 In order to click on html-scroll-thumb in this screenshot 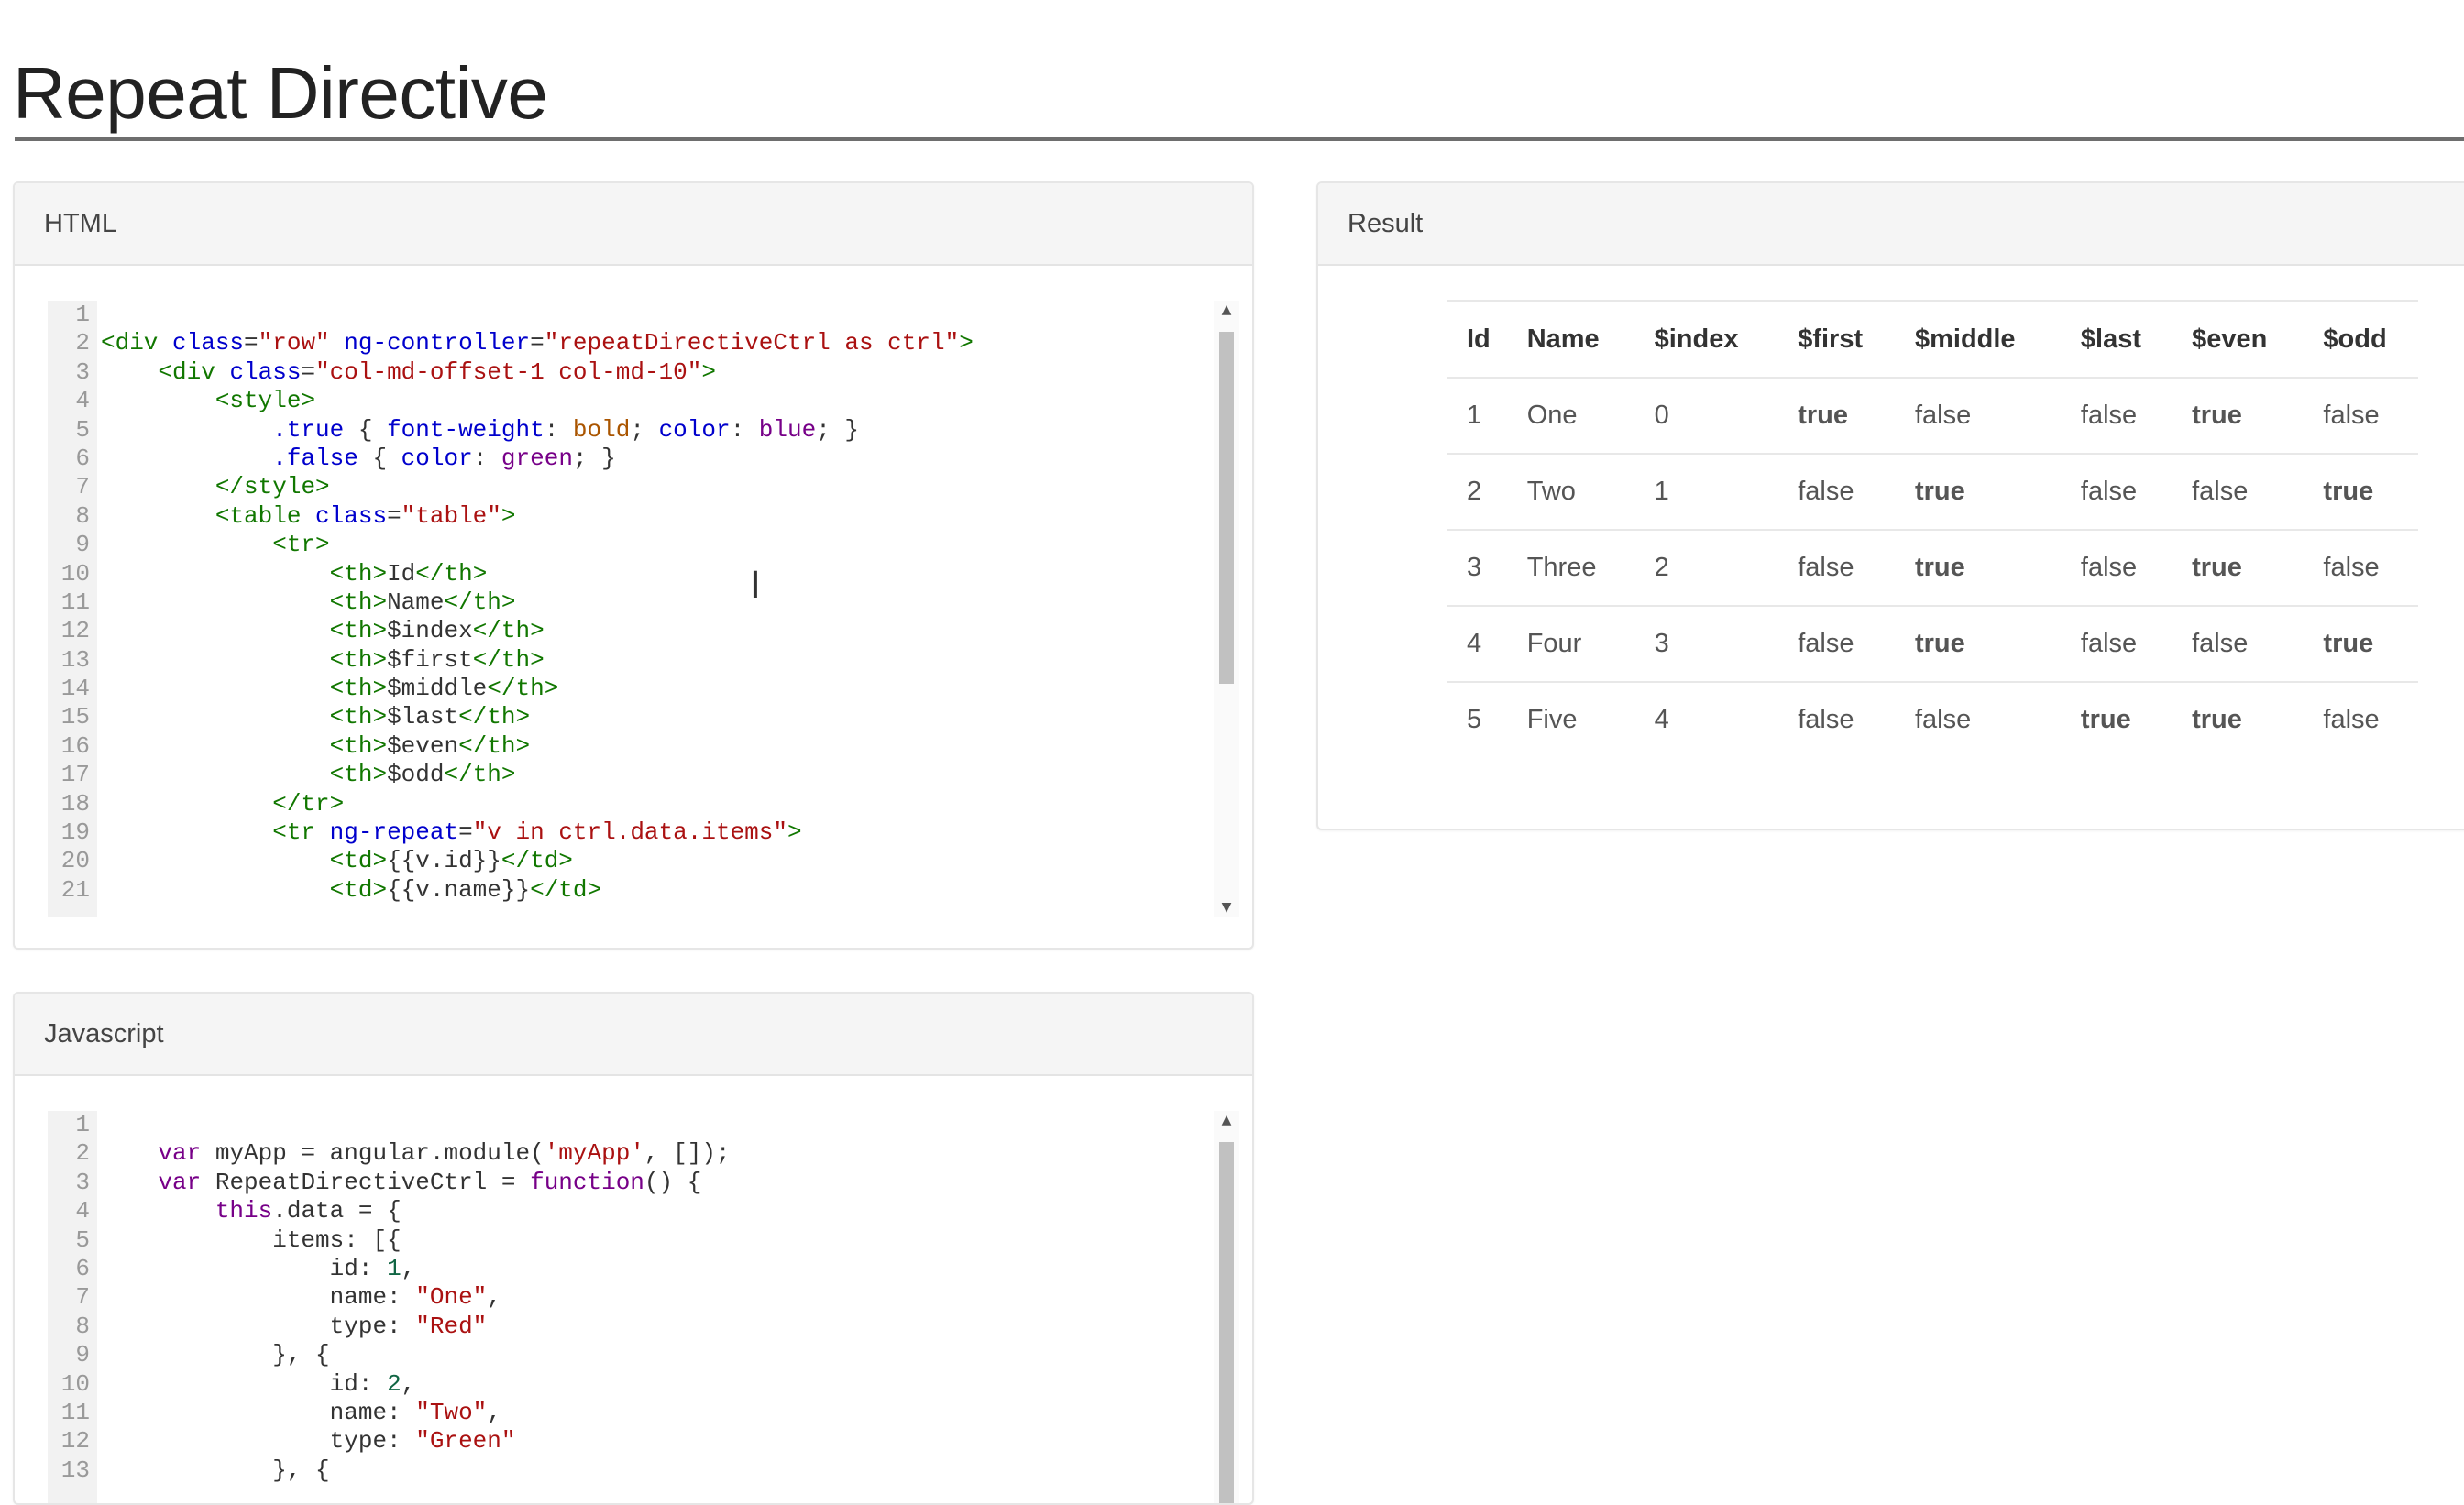, I will do `click(1226, 508)`.